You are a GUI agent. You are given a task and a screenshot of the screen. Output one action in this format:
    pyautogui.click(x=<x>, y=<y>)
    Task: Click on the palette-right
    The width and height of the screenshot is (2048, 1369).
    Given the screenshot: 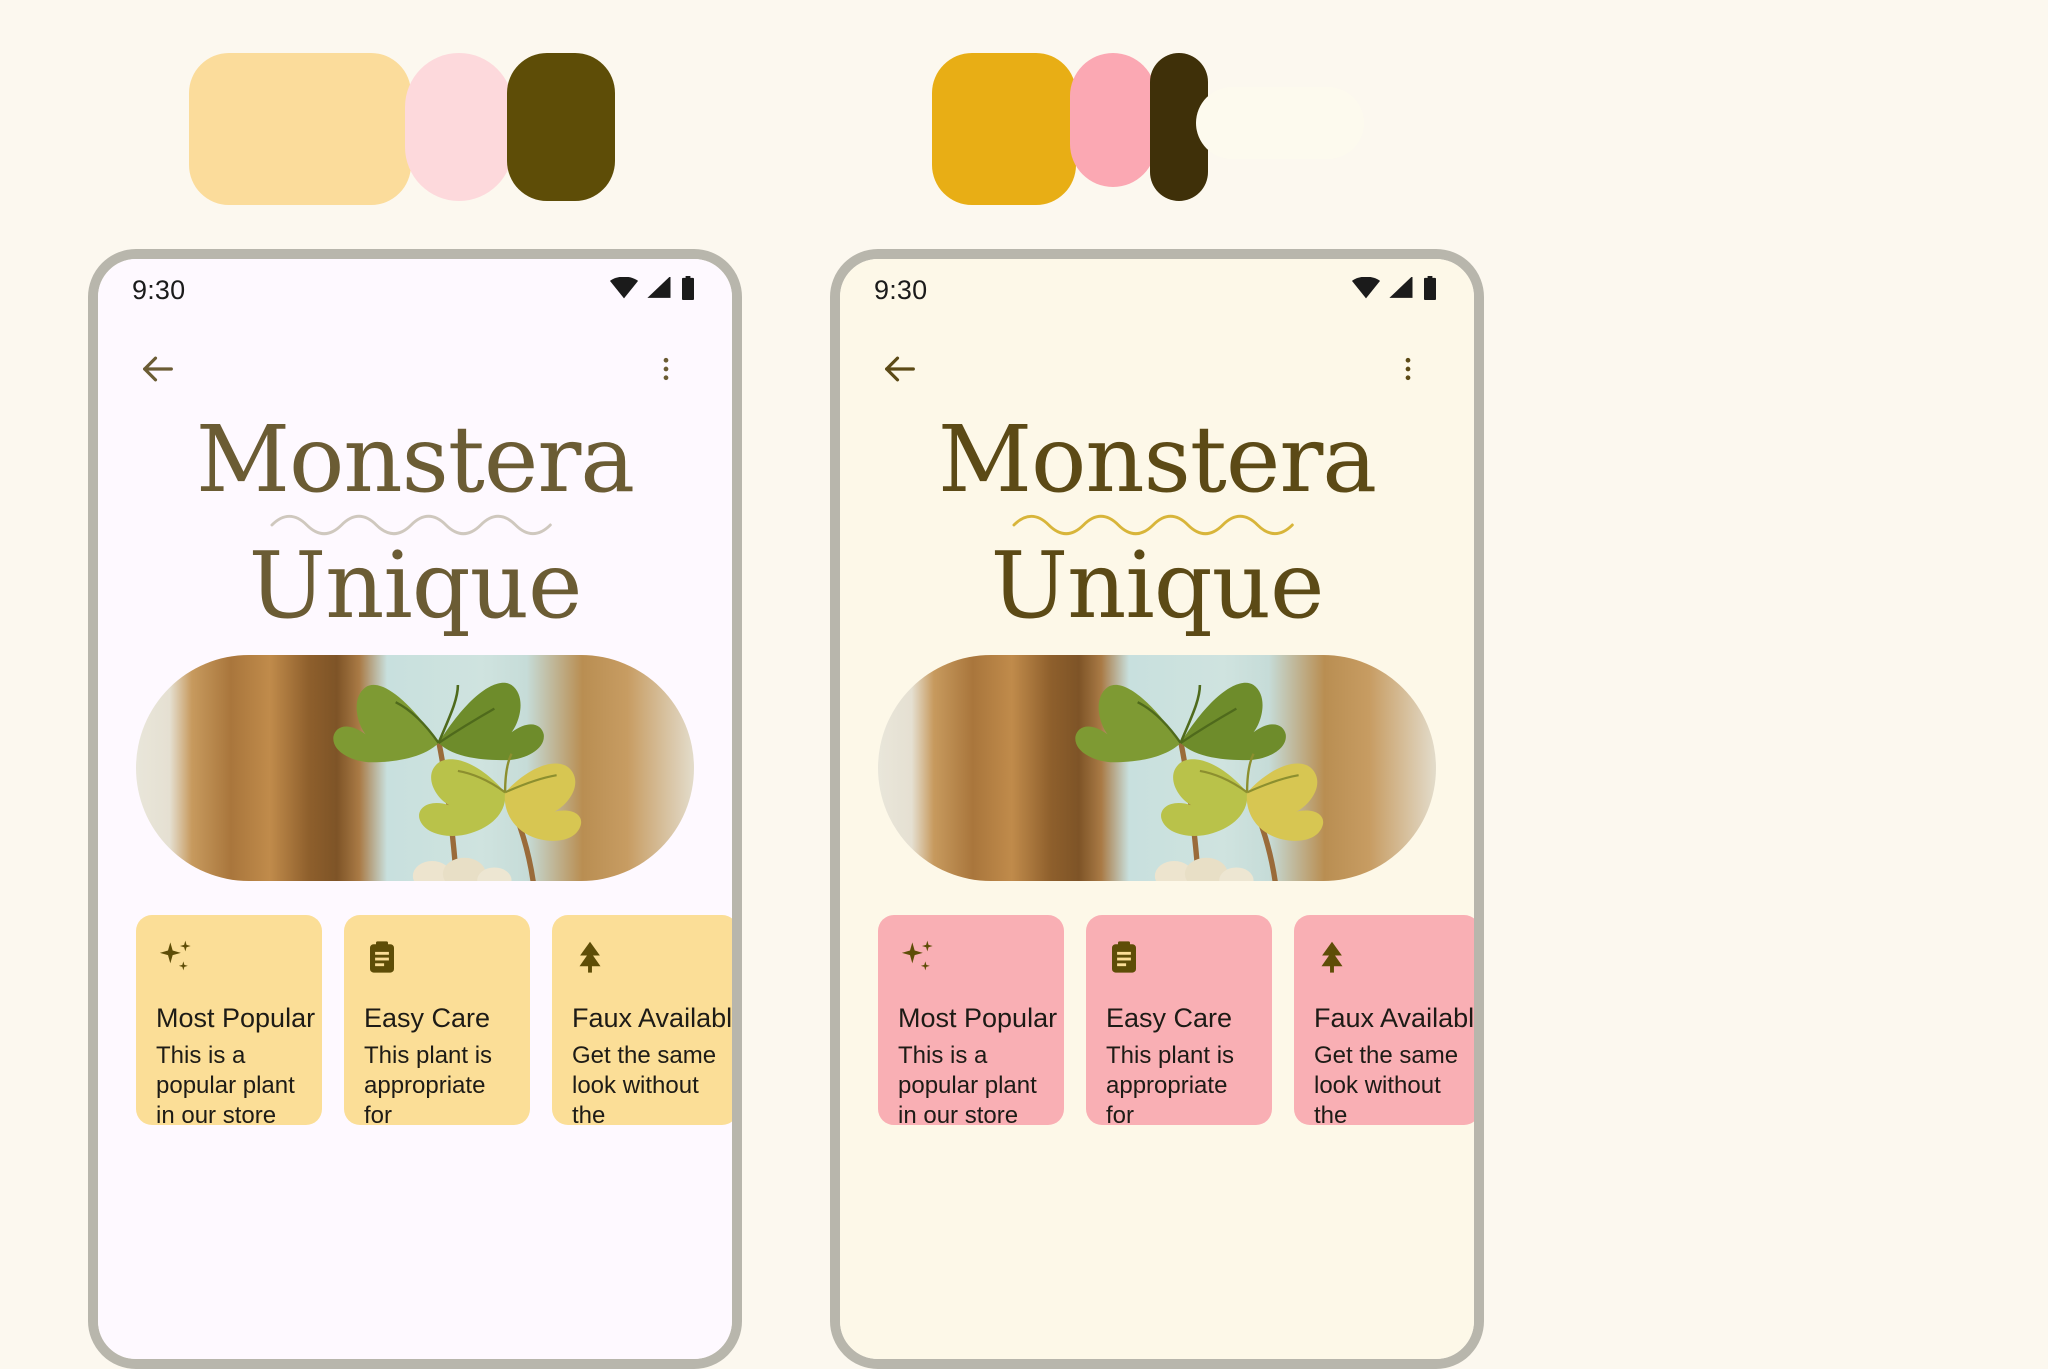 What is the action you would take?
    pyautogui.click(x=1148, y=129)
    